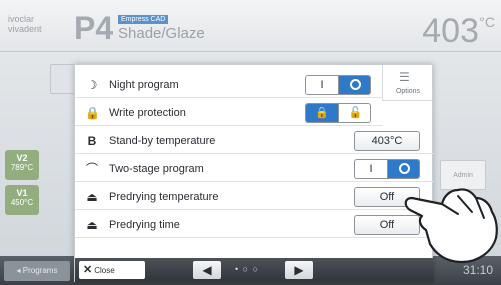 The width and height of the screenshot is (501, 285). I want to click on ivoclar-logo: ivoclar vivadent, so click(25, 24).